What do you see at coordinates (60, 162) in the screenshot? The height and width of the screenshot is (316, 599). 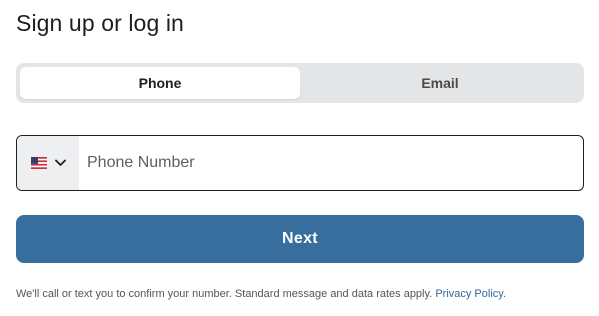 I see `chevron-down-icon` at bounding box center [60, 162].